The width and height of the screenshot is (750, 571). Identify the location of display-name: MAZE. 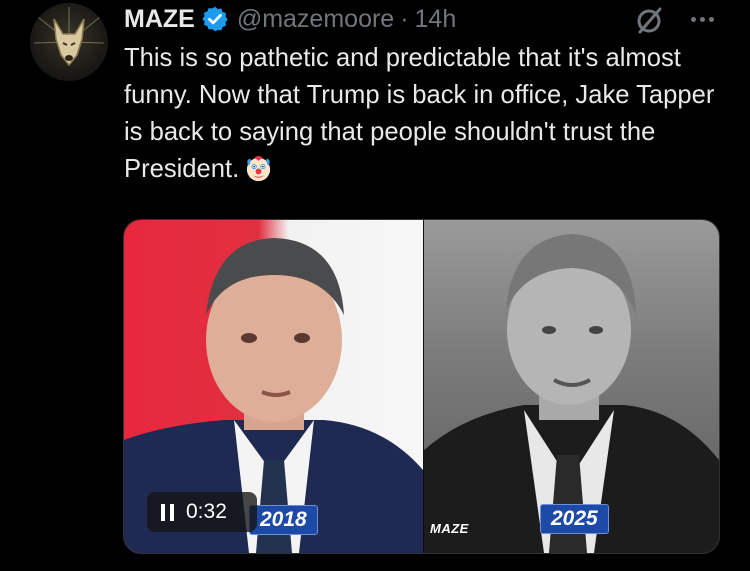
(159, 19).